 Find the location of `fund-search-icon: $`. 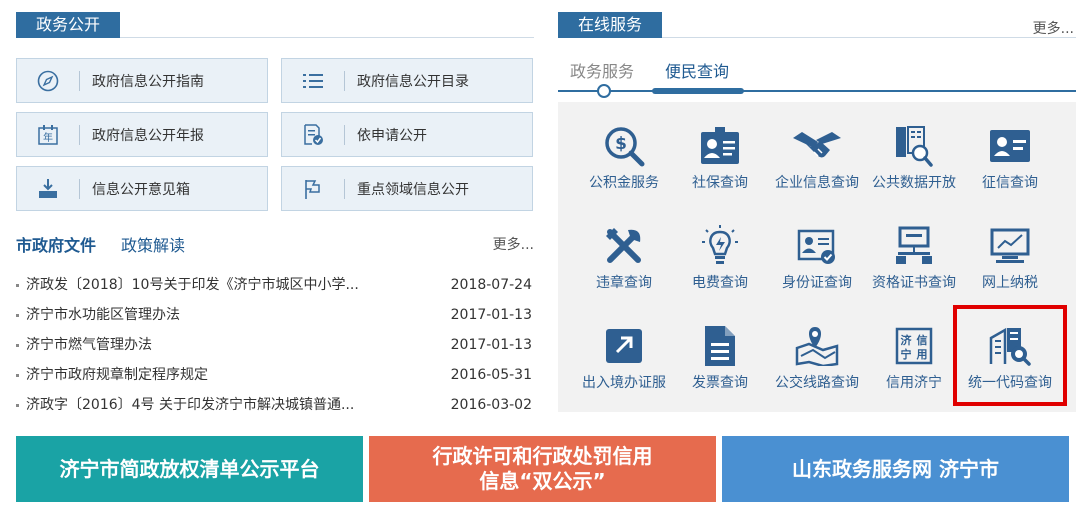

fund-search-icon: $ is located at coordinates (624, 146).